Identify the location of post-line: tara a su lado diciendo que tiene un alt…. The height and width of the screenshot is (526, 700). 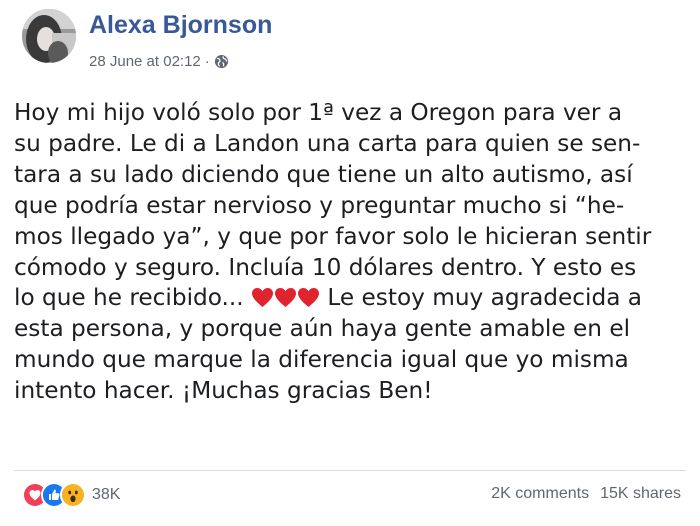
(323, 174).